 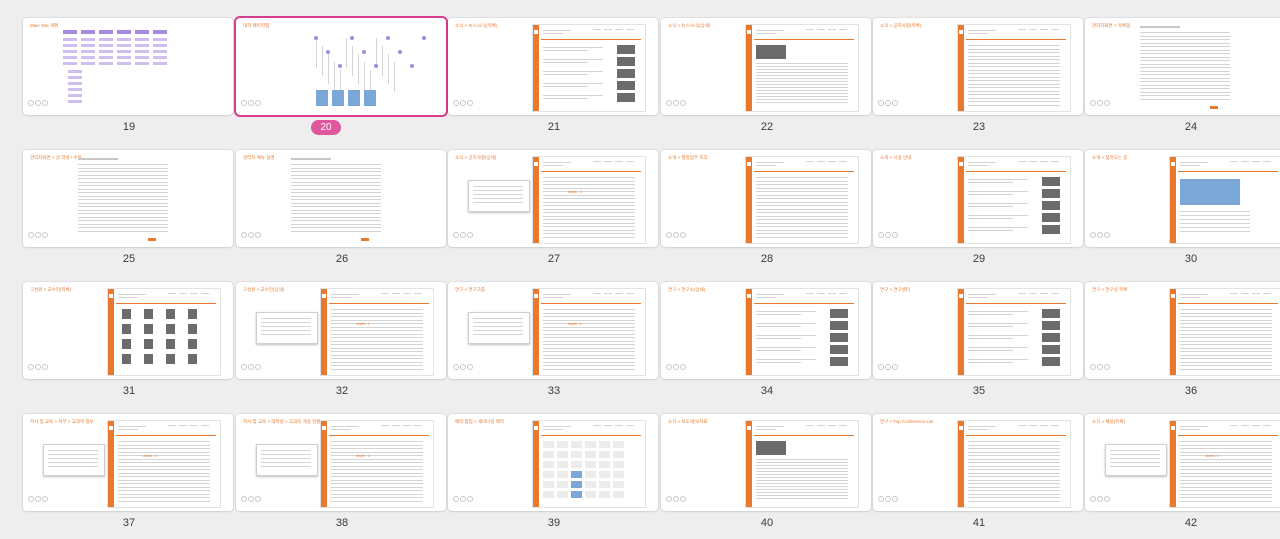 I want to click on slide-thumbnail: 소식 > 공지사항(상세) depth - 1, so click(x=553, y=198).